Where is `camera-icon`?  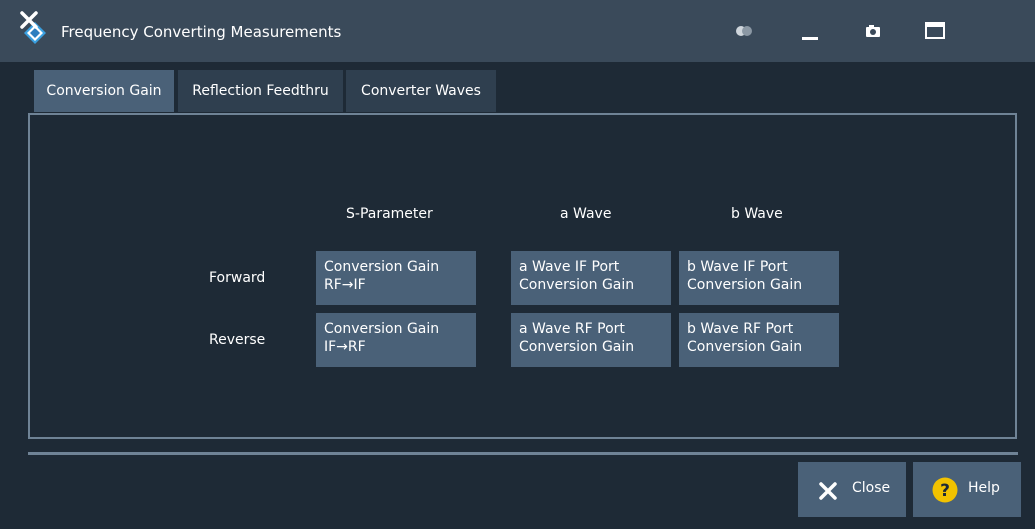 camera-icon is located at coordinates (873, 31).